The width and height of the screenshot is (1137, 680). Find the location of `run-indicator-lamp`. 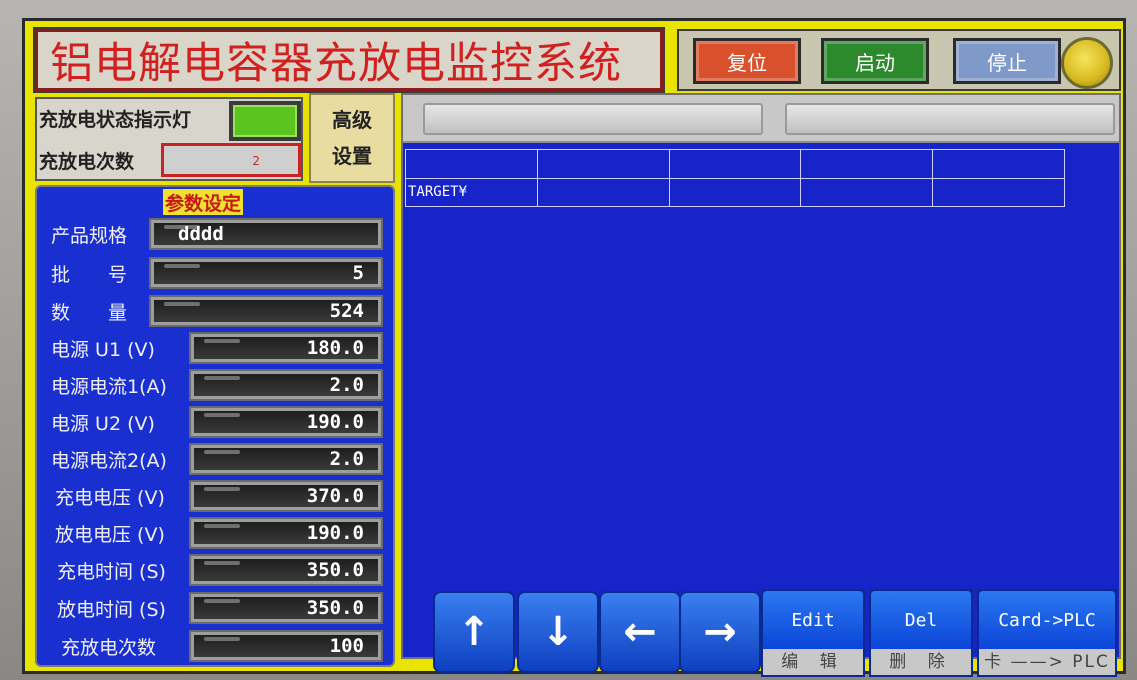

run-indicator-lamp is located at coordinates (1087, 63).